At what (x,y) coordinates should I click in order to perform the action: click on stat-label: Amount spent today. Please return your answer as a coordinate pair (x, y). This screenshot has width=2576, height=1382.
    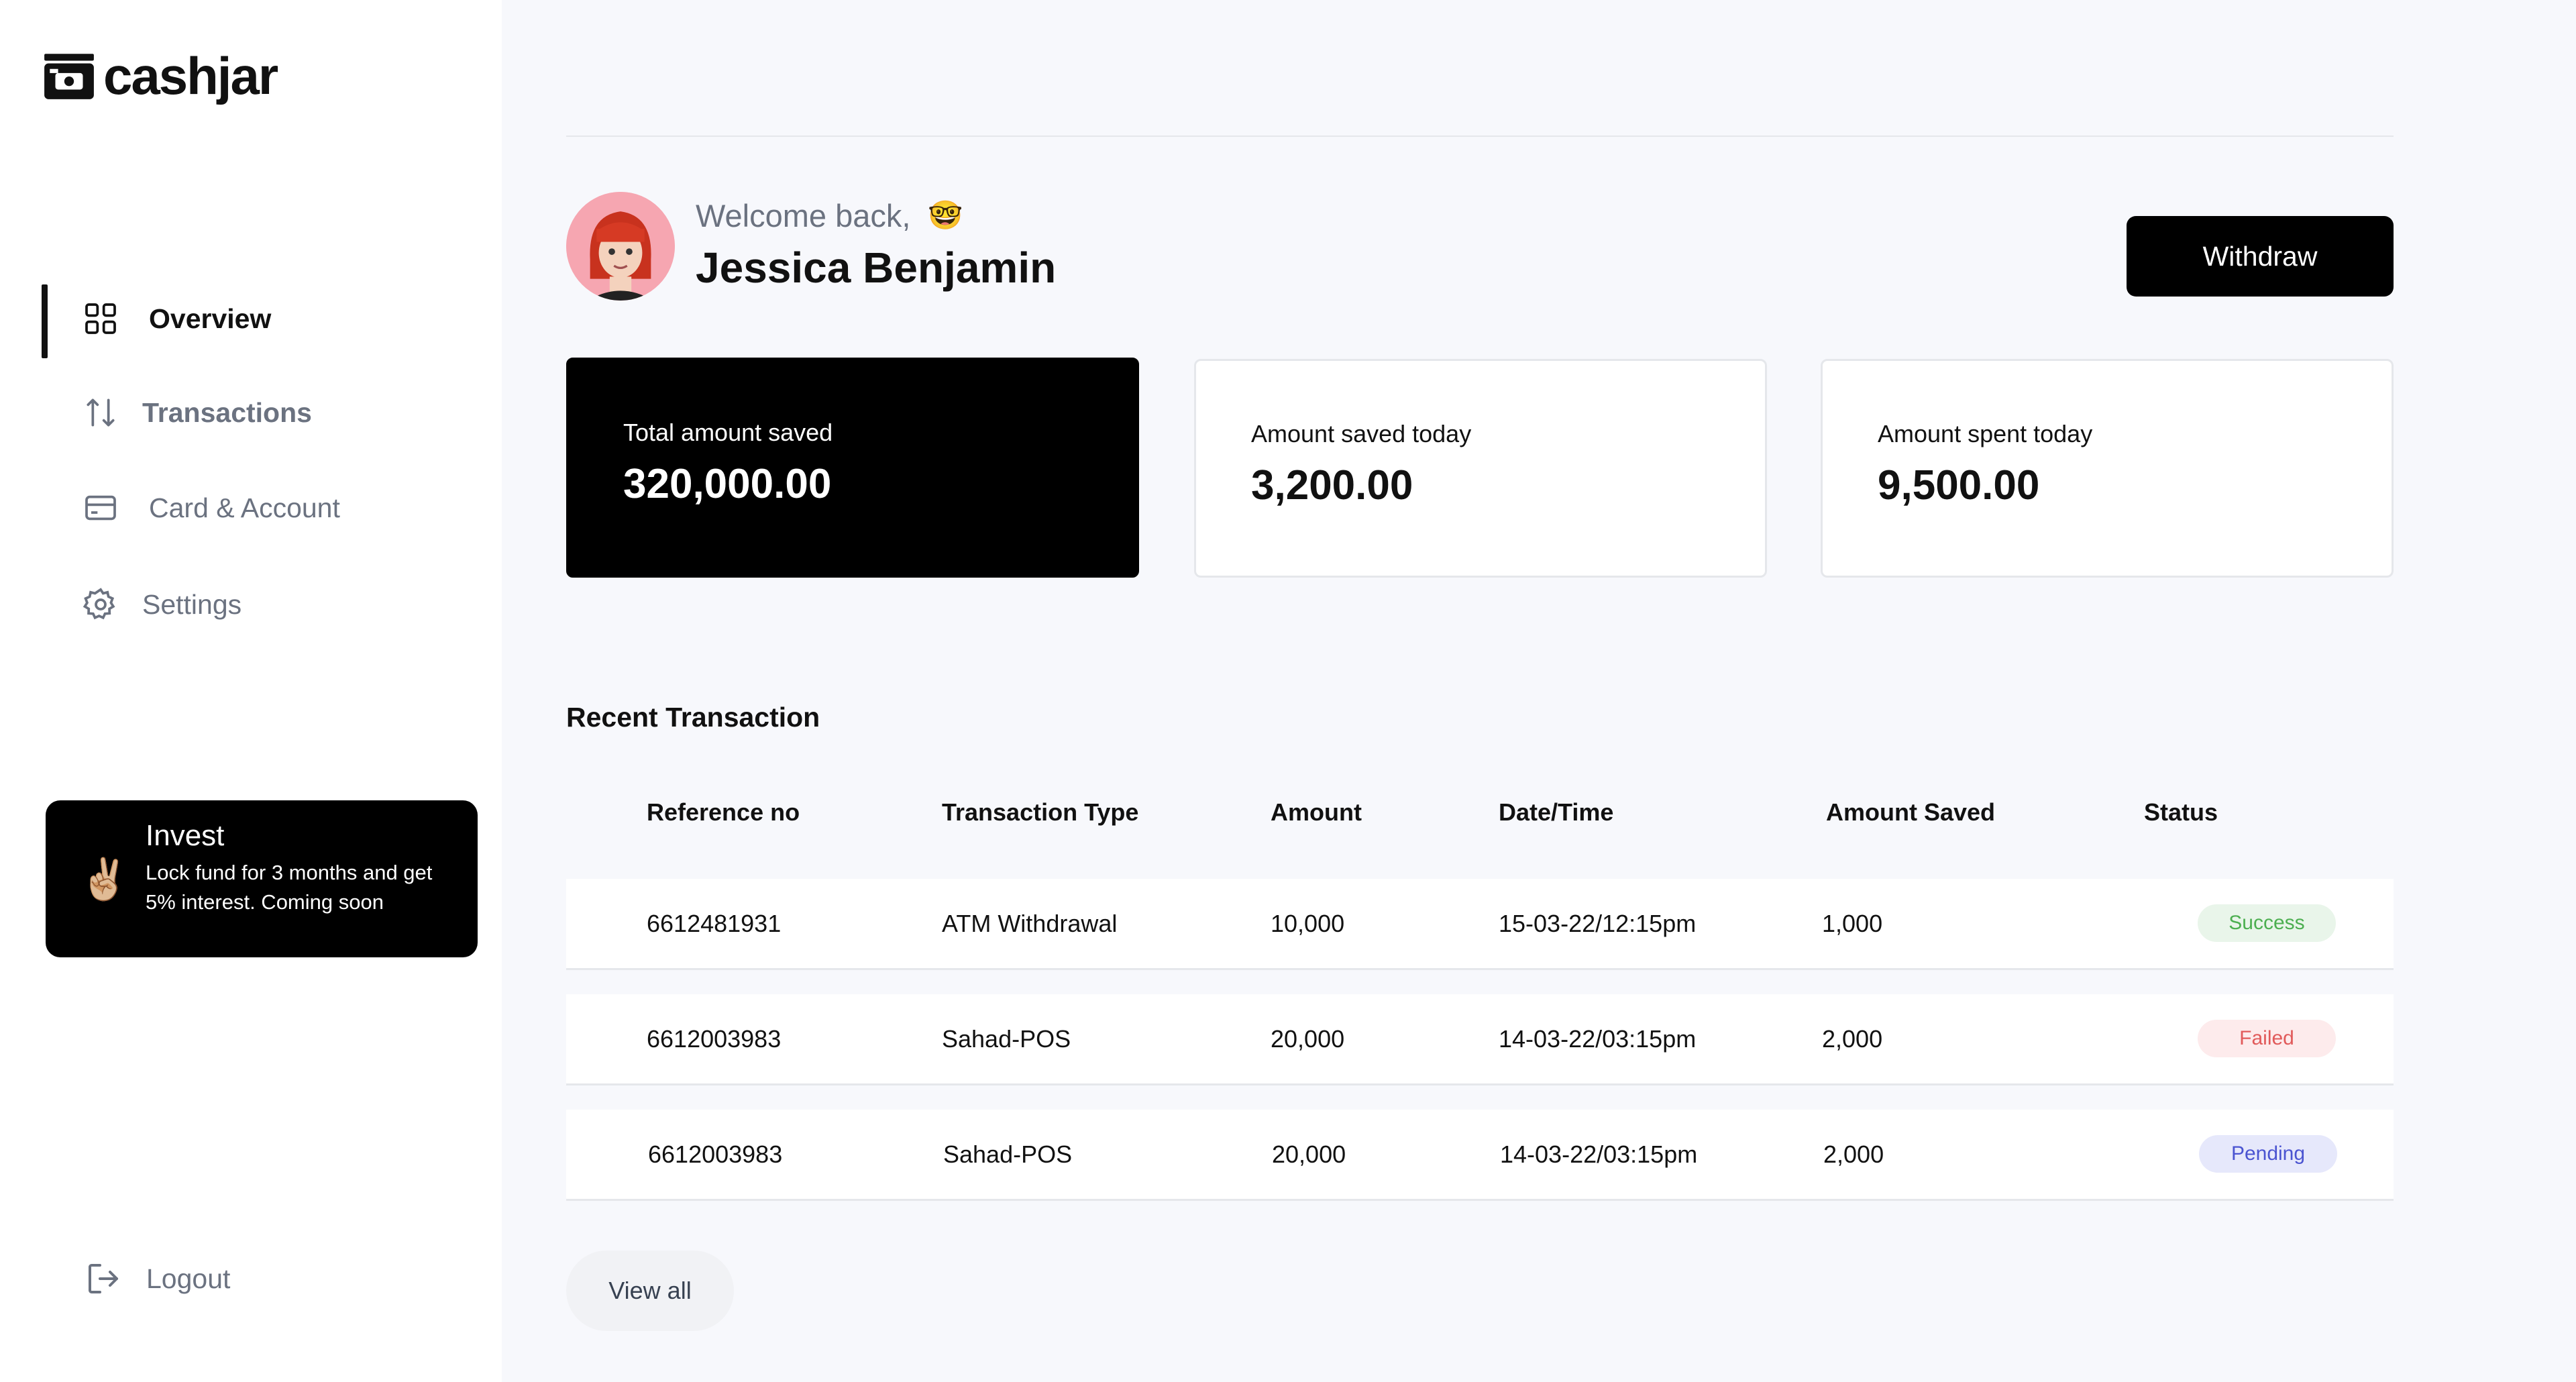
    Looking at the image, I should click on (1985, 433).